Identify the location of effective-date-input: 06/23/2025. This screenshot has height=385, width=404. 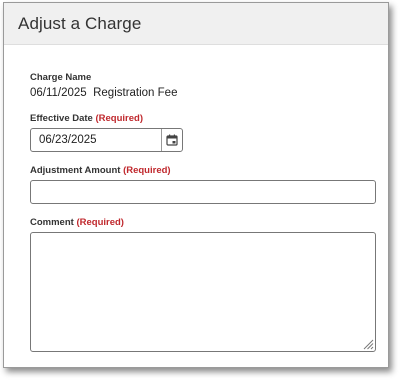
(106, 140).